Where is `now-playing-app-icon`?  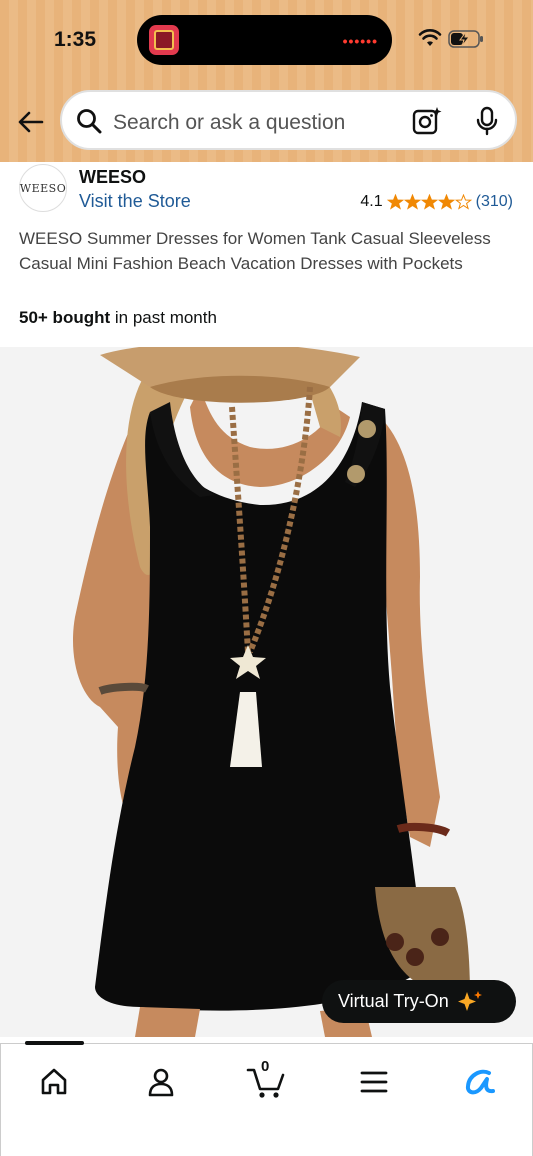 now-playing-app-icon is located at coordinates (164, 40).